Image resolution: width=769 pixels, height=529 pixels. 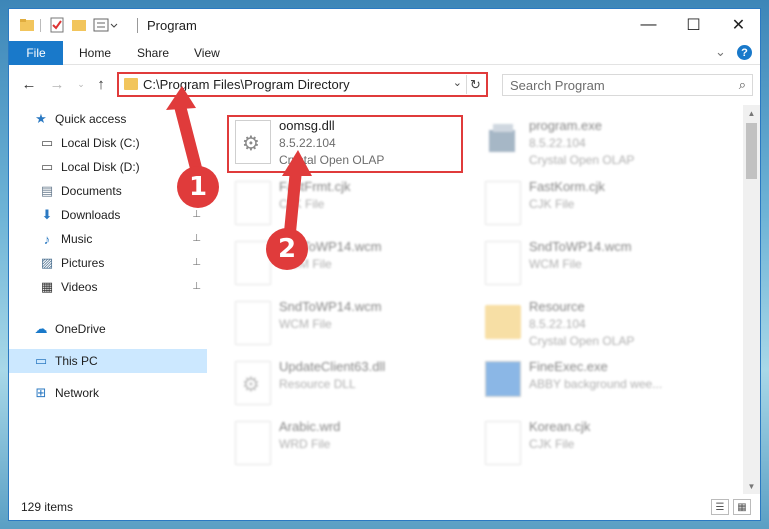 I want to click on sidebar-item-label: Music, so click(x=77, y=239).